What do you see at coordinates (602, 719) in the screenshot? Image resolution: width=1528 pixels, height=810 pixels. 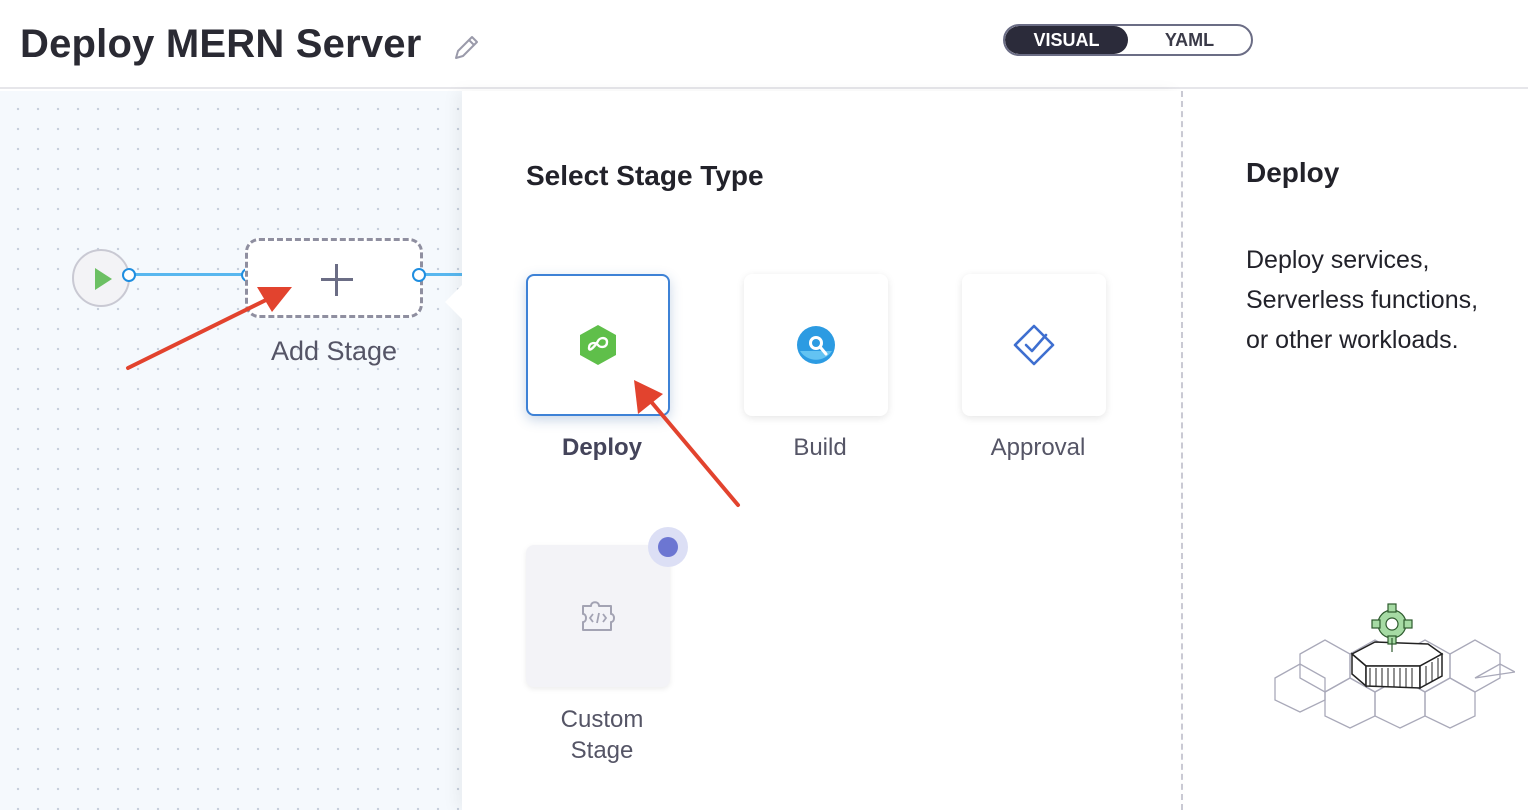 I see `stage-label-custom-line1: Custom` at bounding box center [602, 719].